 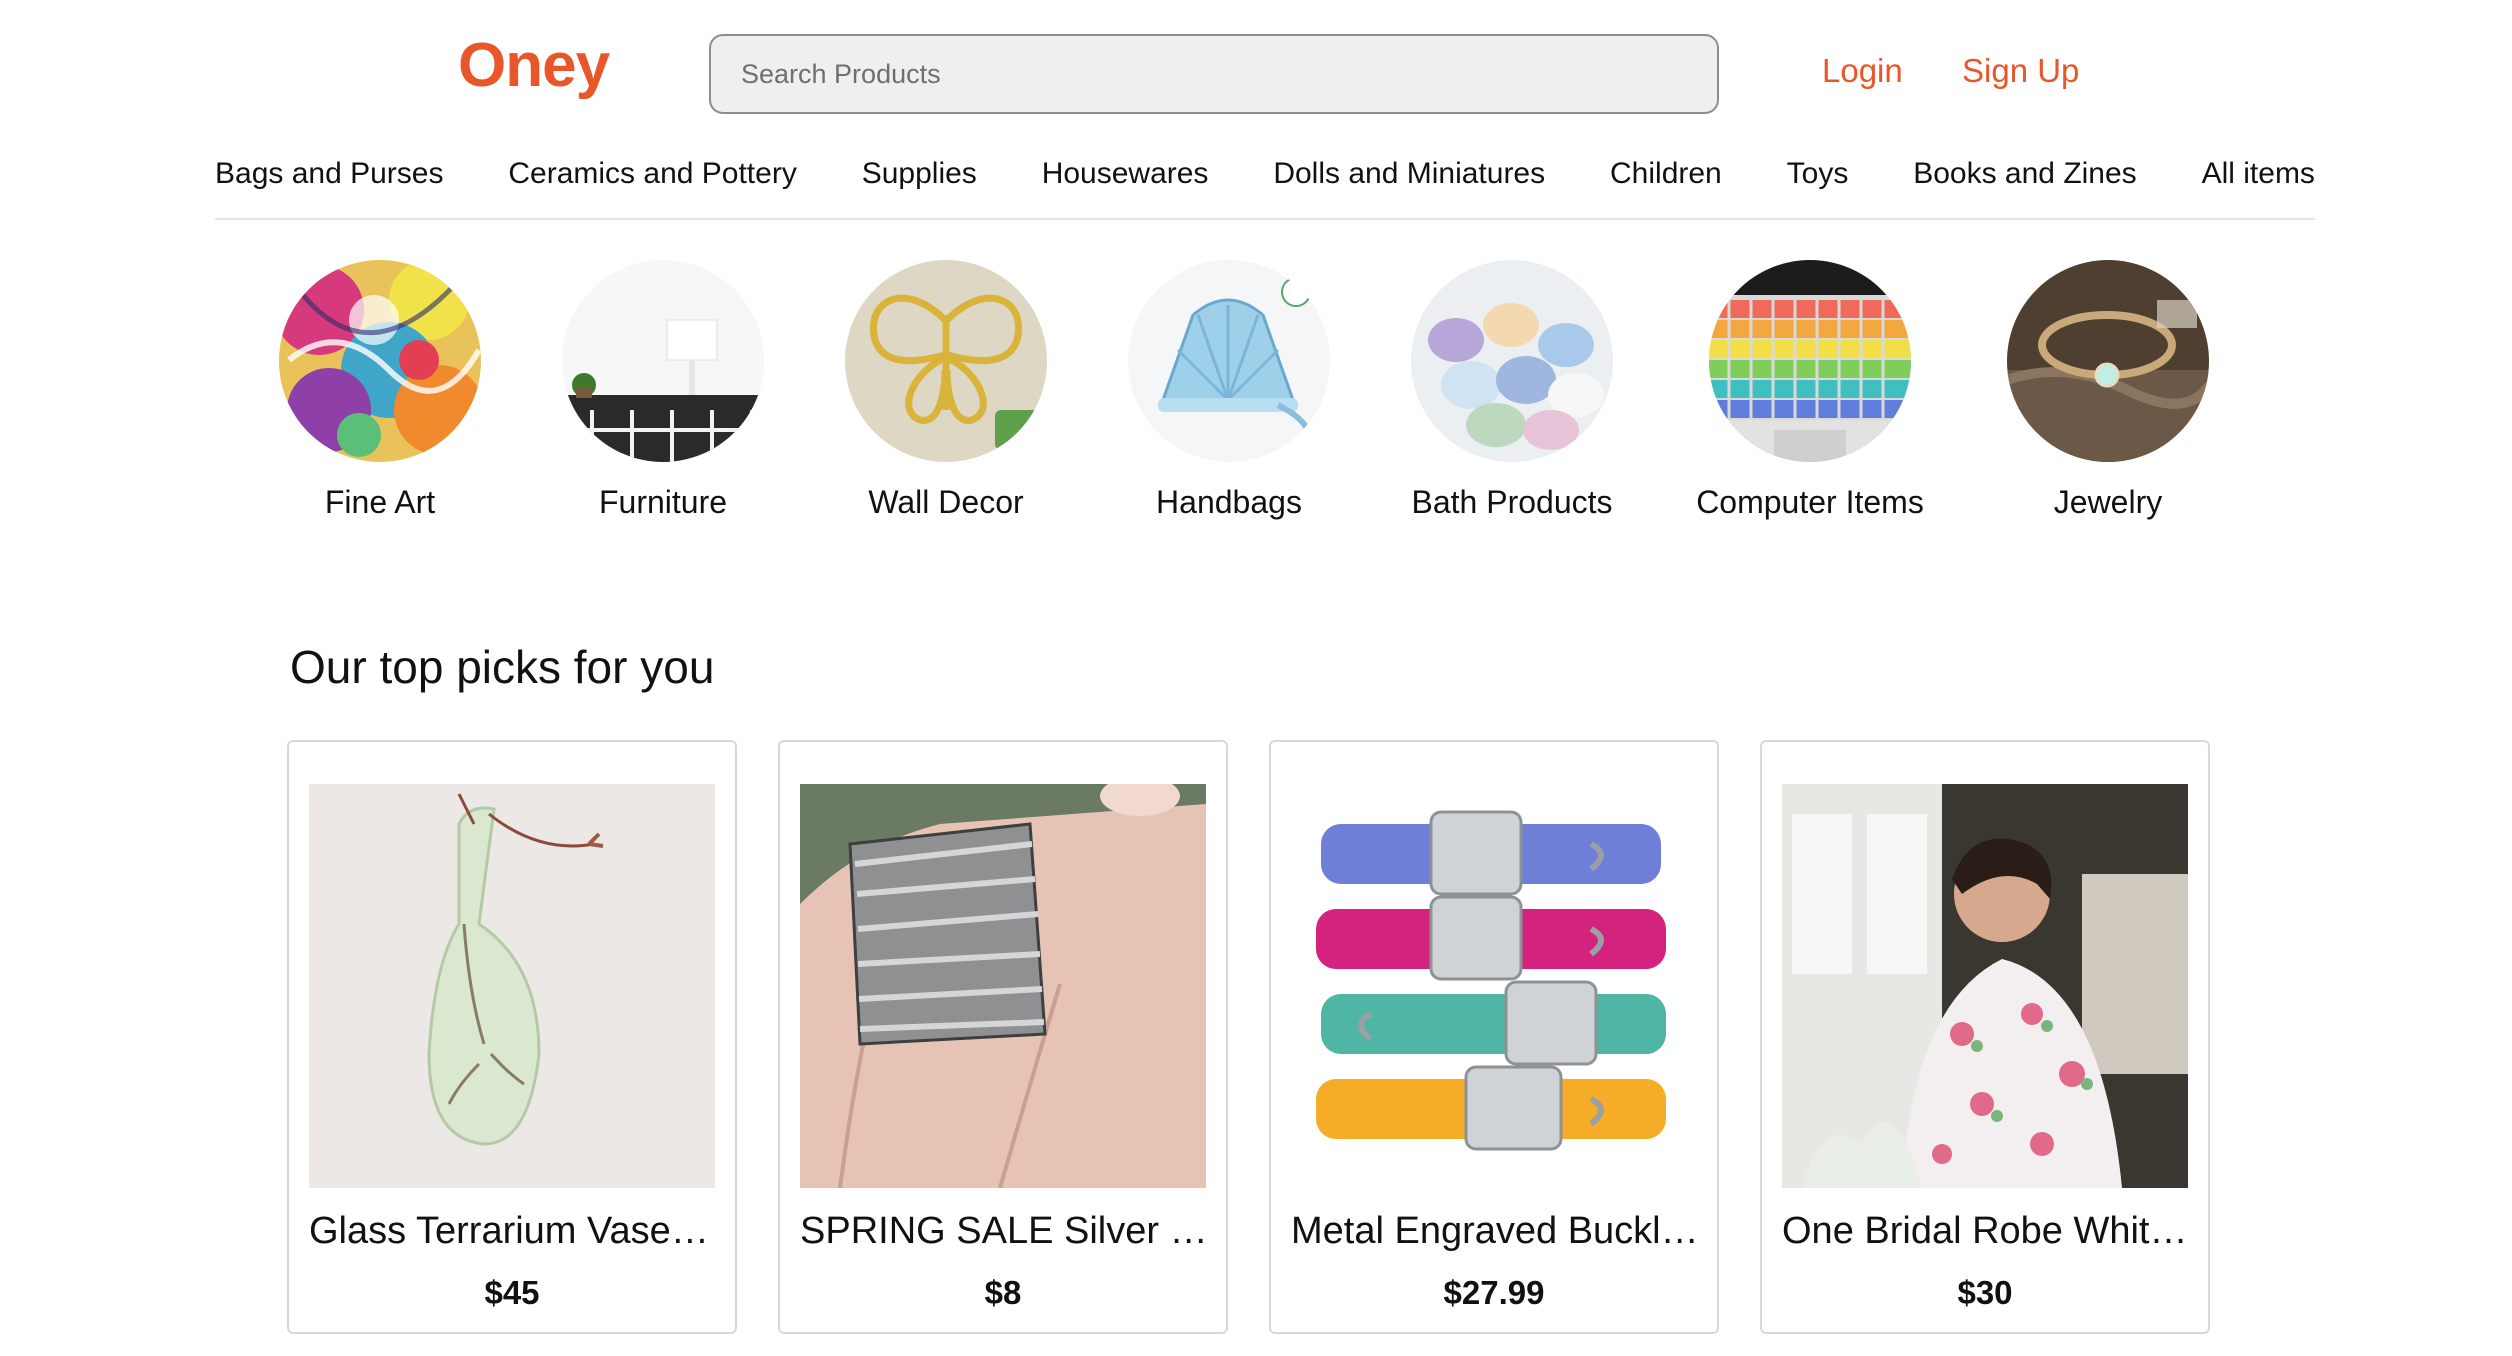 What do you see at coordinates (534, 65) in the screenshot?
I see `brand-logo: Oney` at bounding box center [534, 65].